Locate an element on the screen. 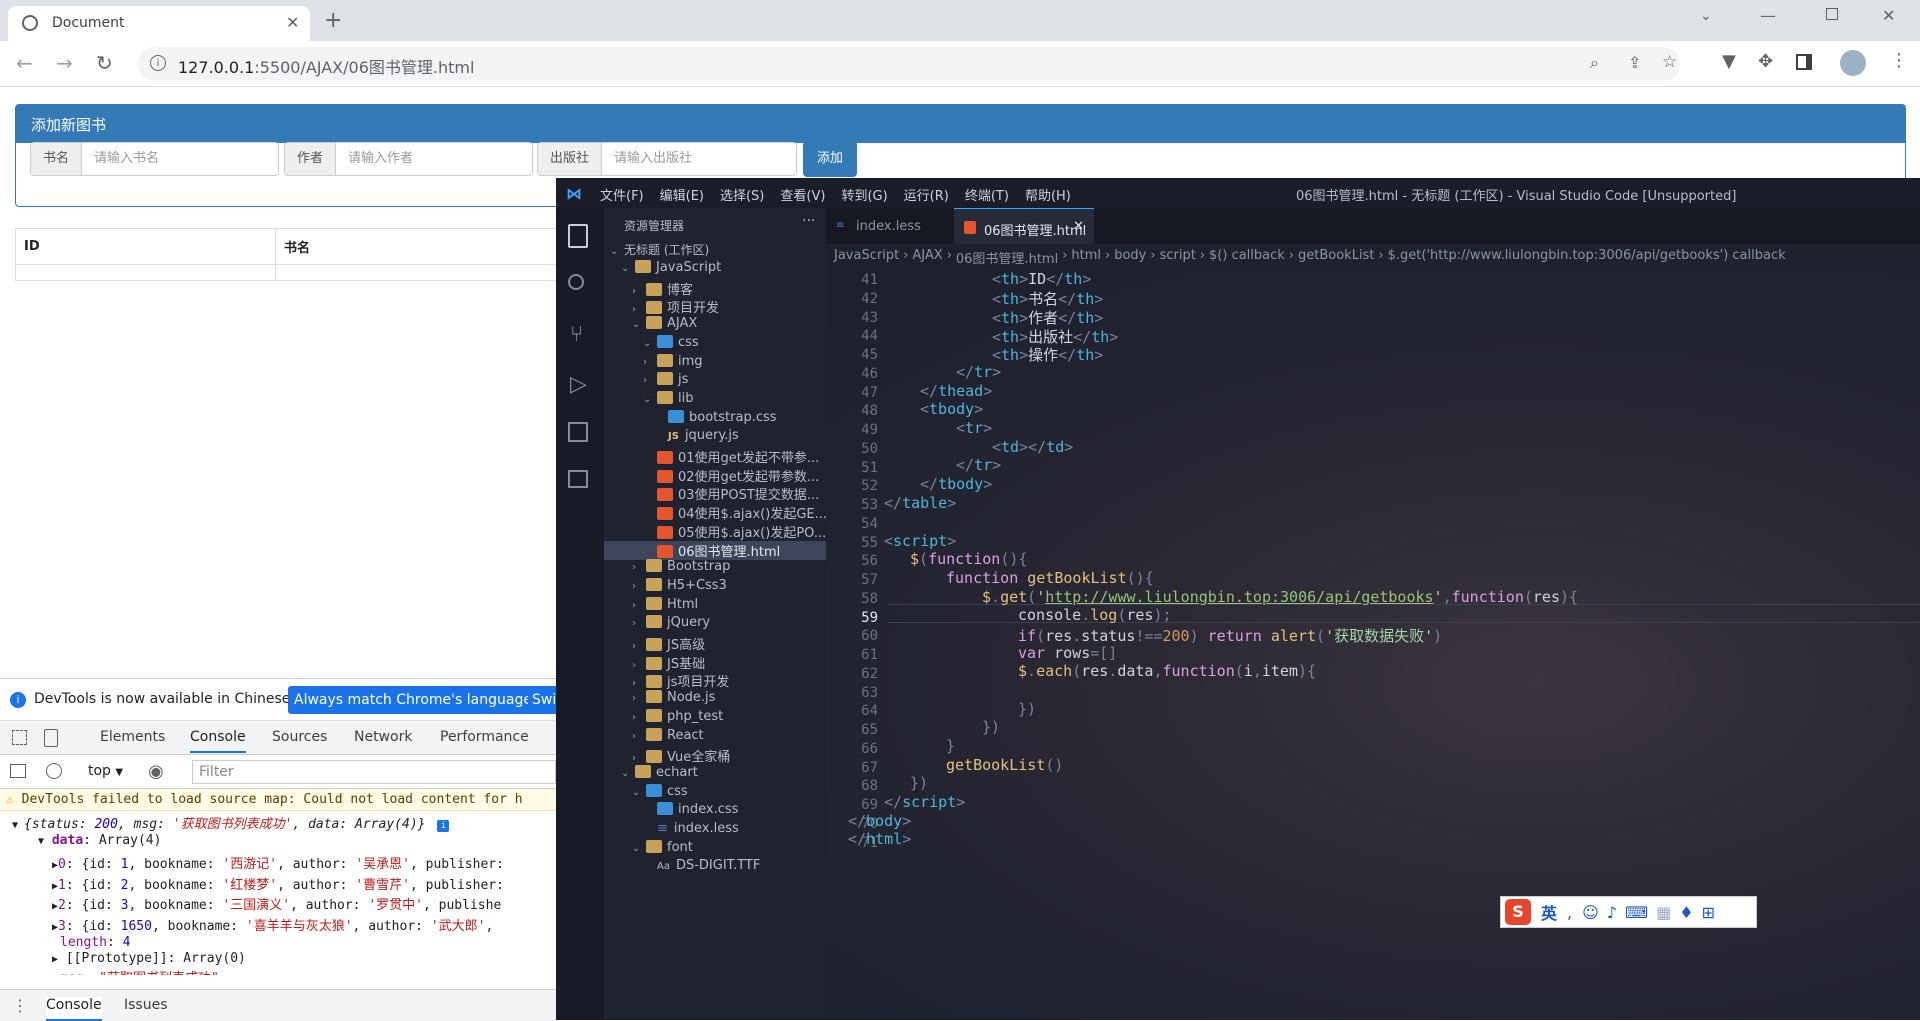 This screenshot has width=1920, height=1021. log-data-line: ▼ data: Array(4) is located at coordinates (99, 840).